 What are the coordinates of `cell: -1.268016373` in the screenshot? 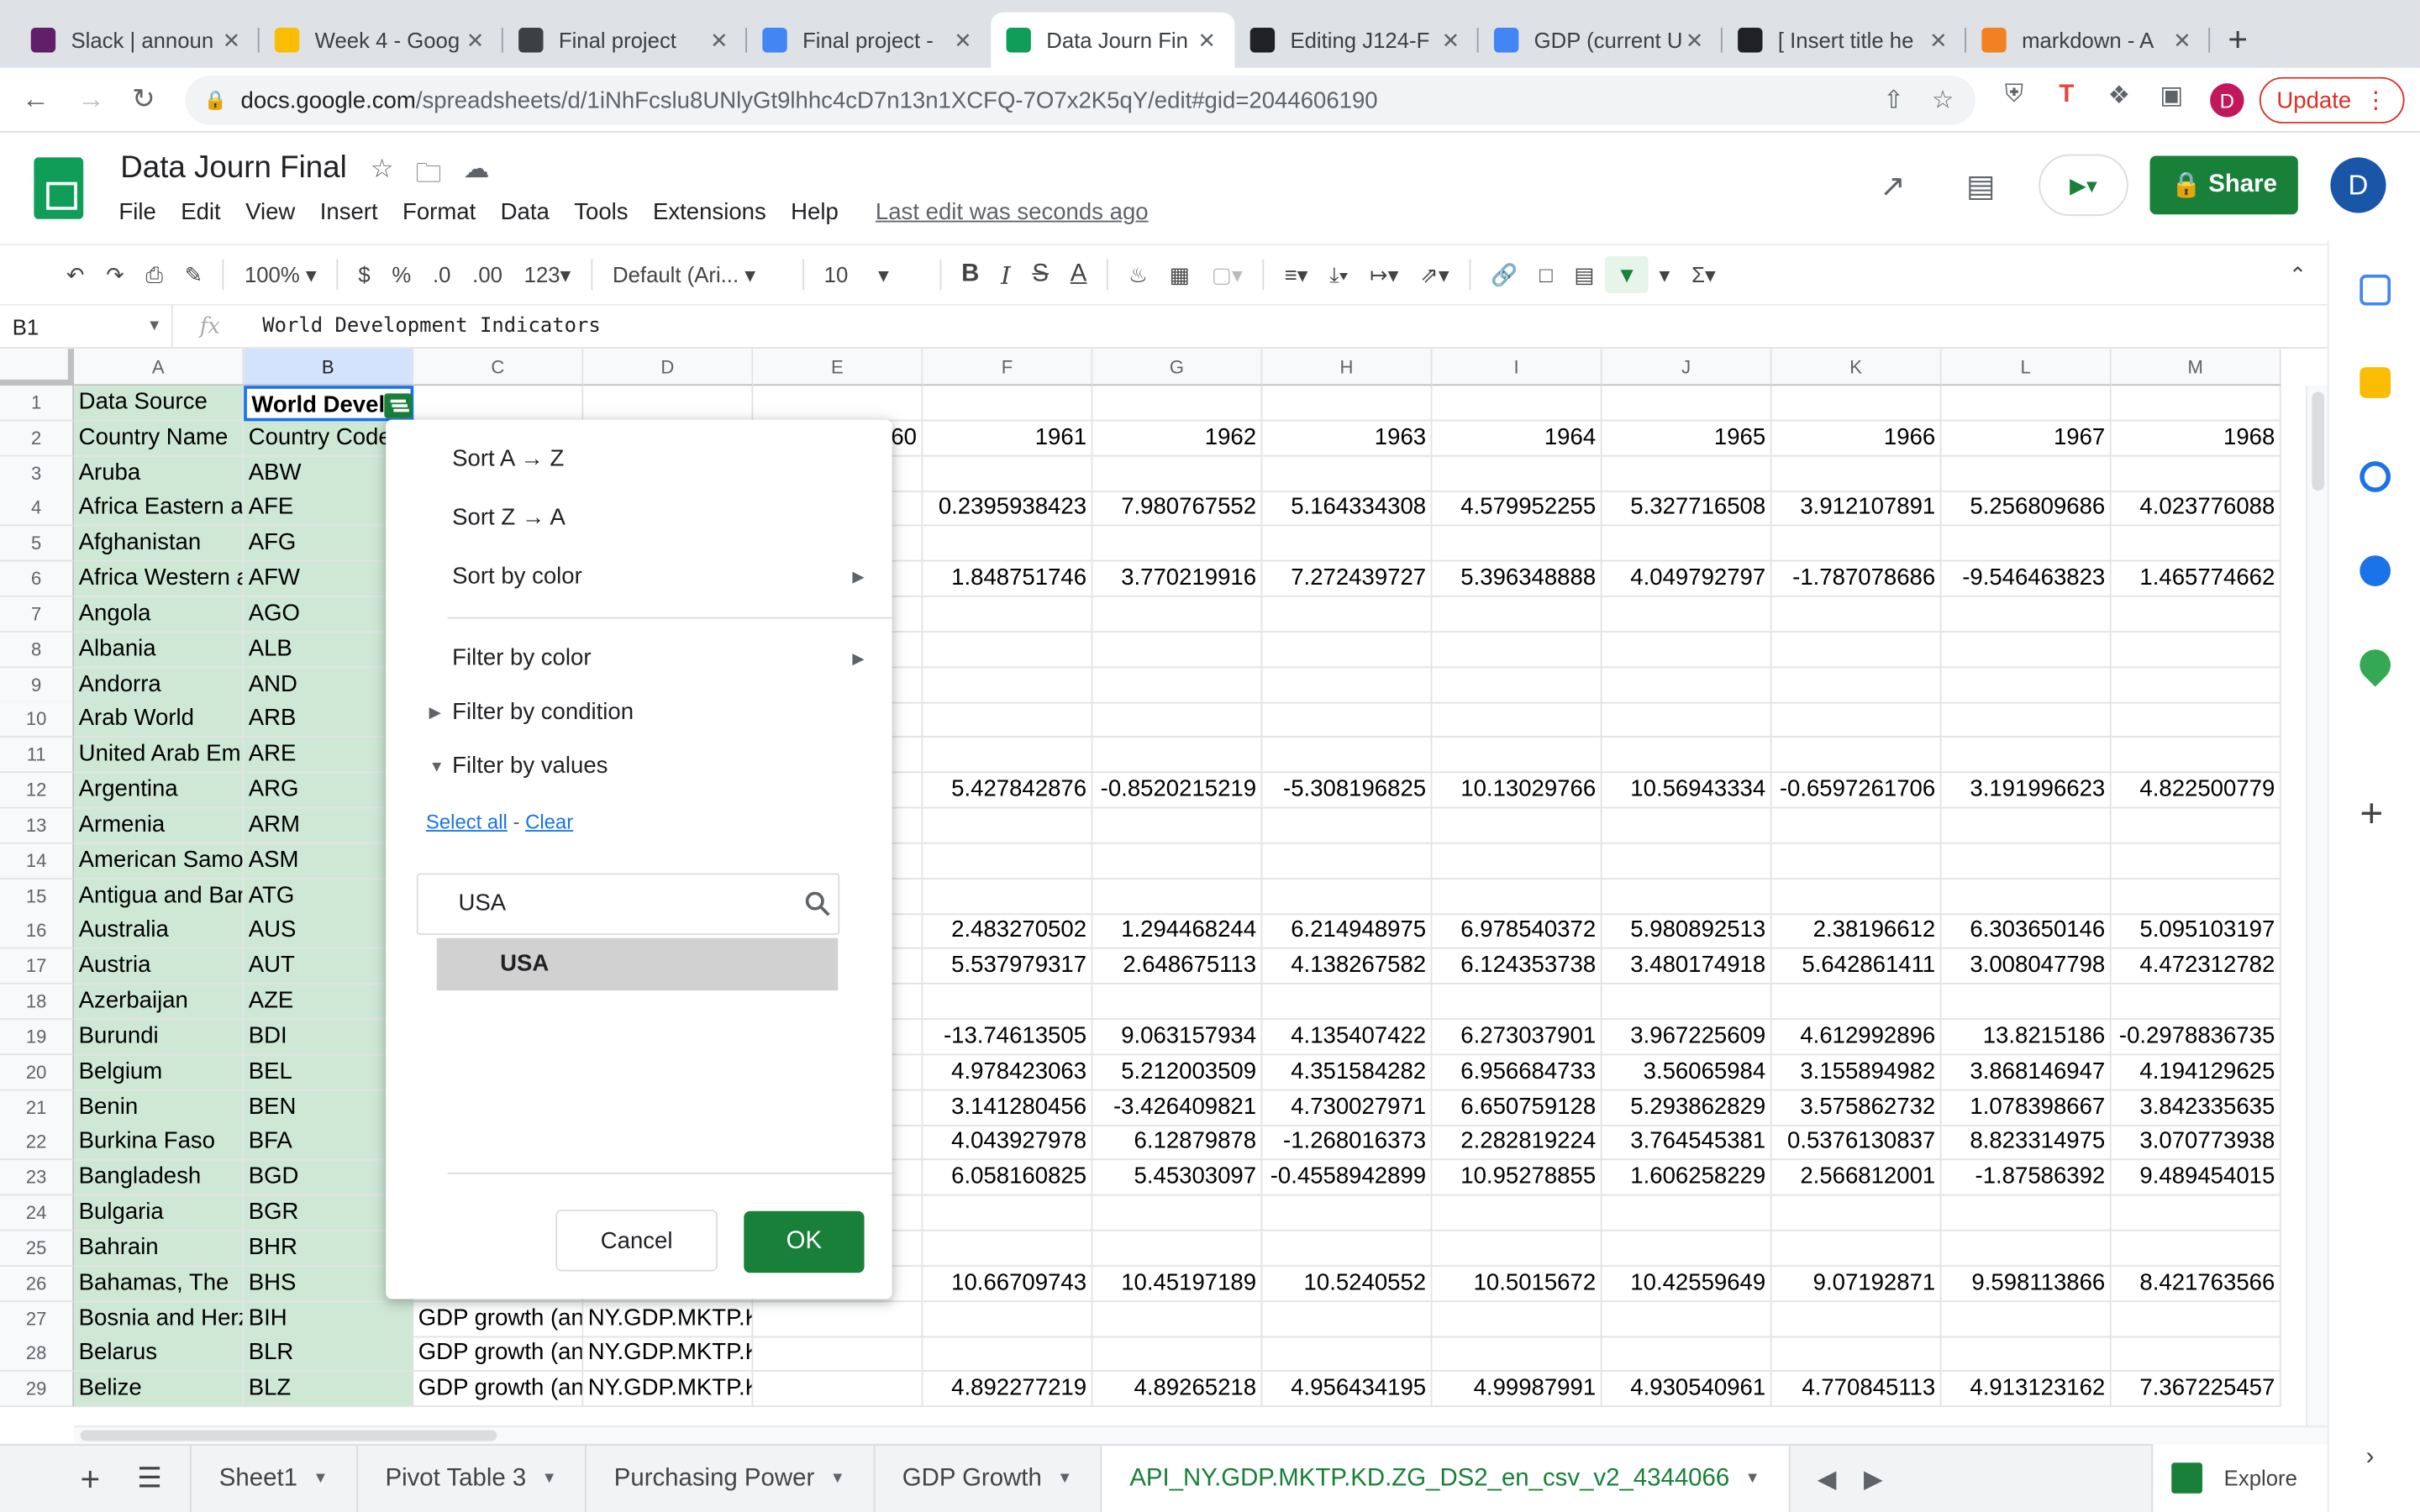 It's located at (1347, 1143).